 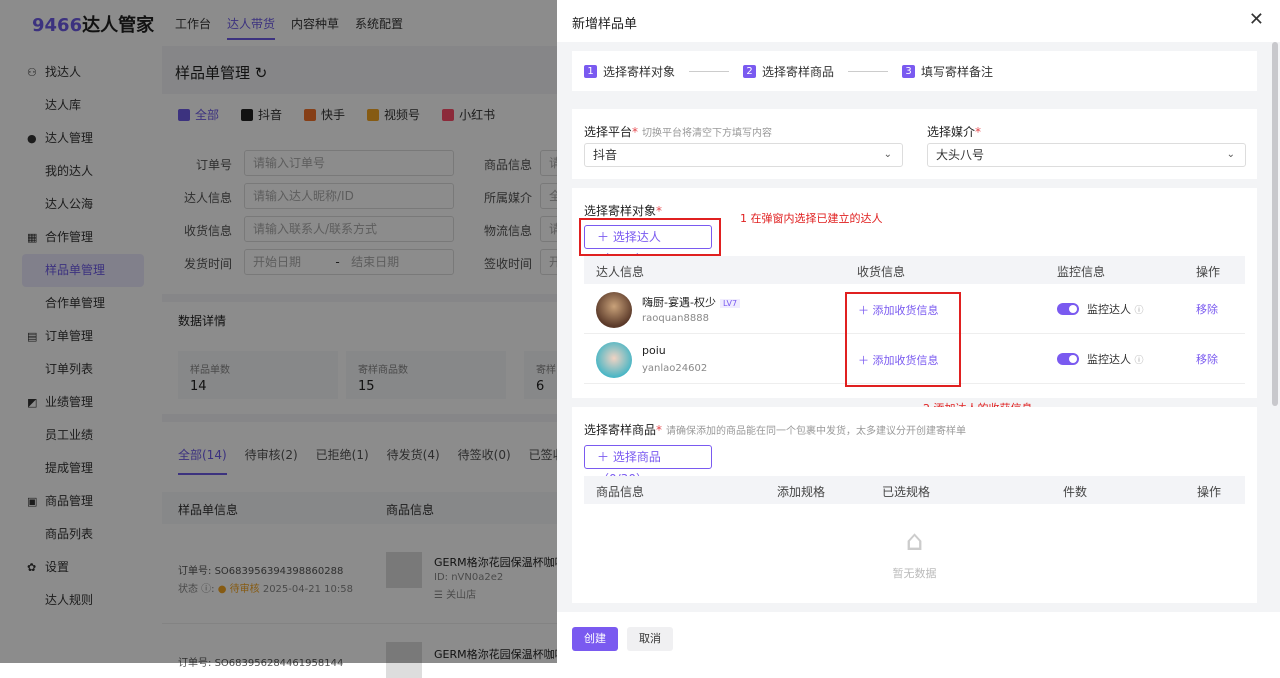 What do you see at coordinates (623, 211) in the screenshot?
I see `target-label: 选择寄样对象*` at bounding box center [623, 211].